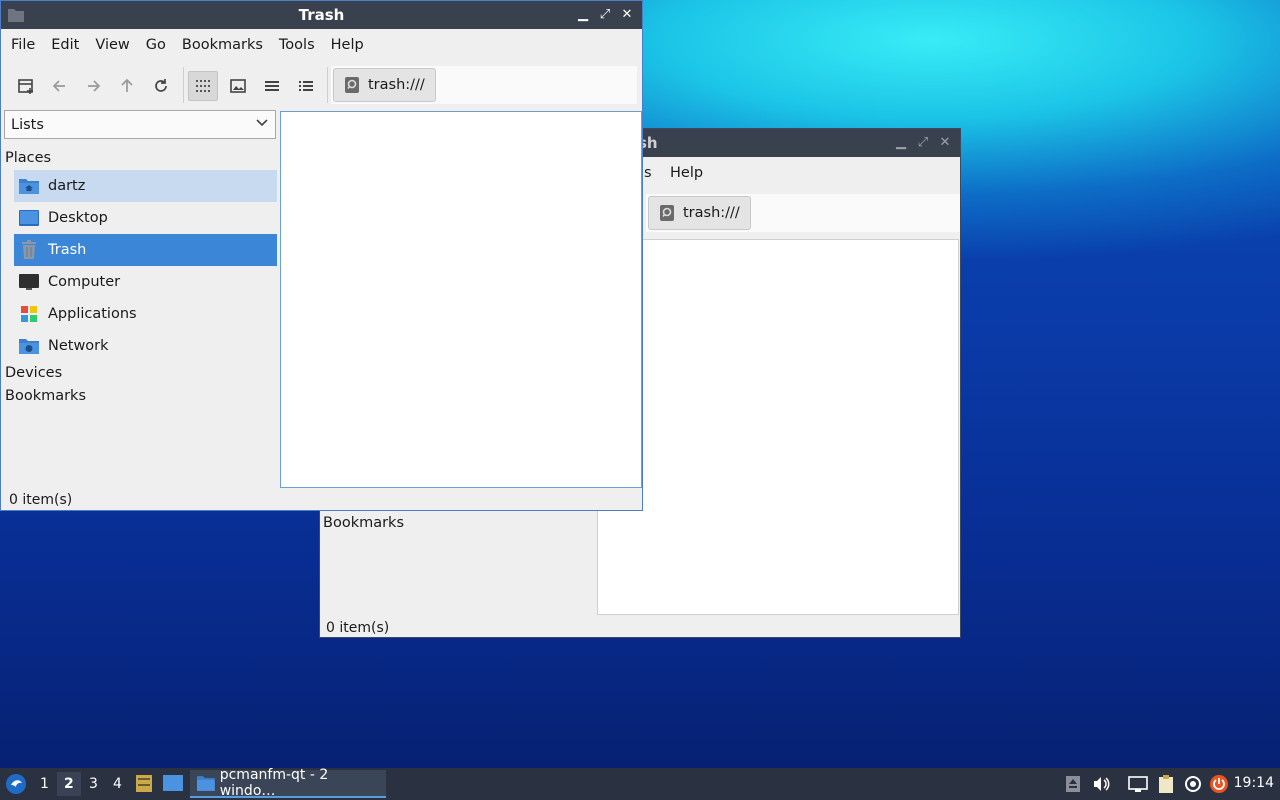  What do you see at coordinates (67, 186) in the screenshot?
I see `sidebar-item-label: dartz` at bounding box center [67, 186].